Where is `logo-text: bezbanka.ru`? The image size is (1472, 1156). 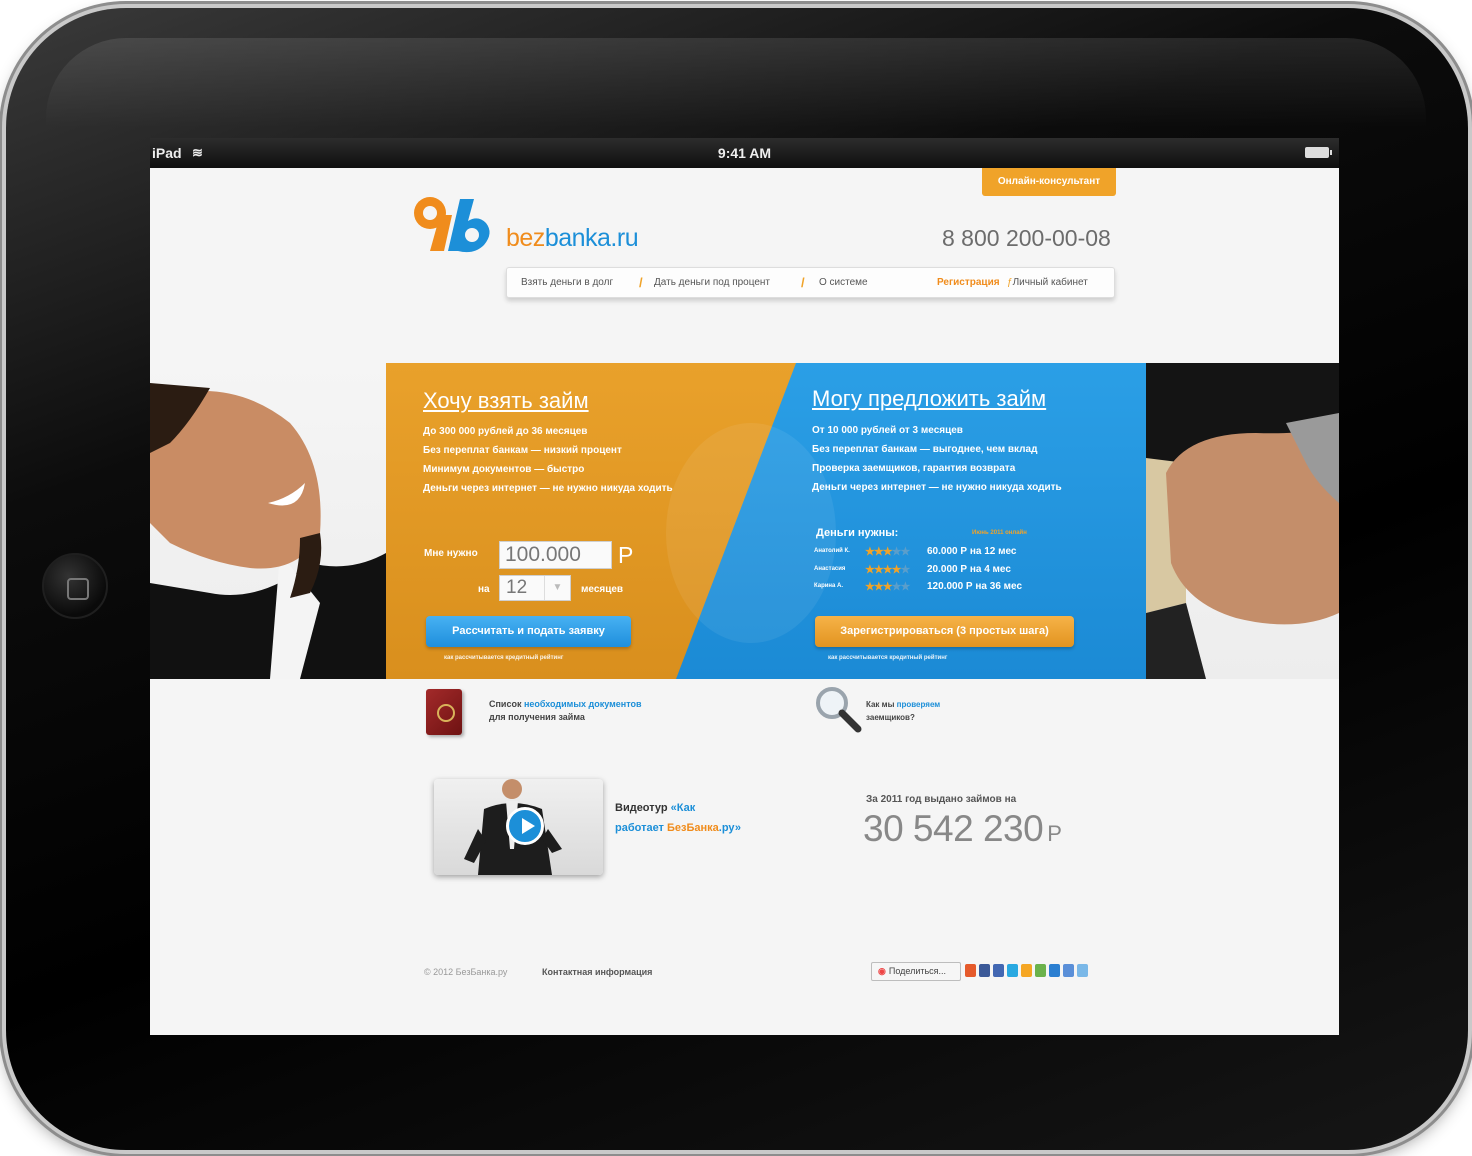 logo-text: bezbanka.ru is located at coordinates (572, 238).